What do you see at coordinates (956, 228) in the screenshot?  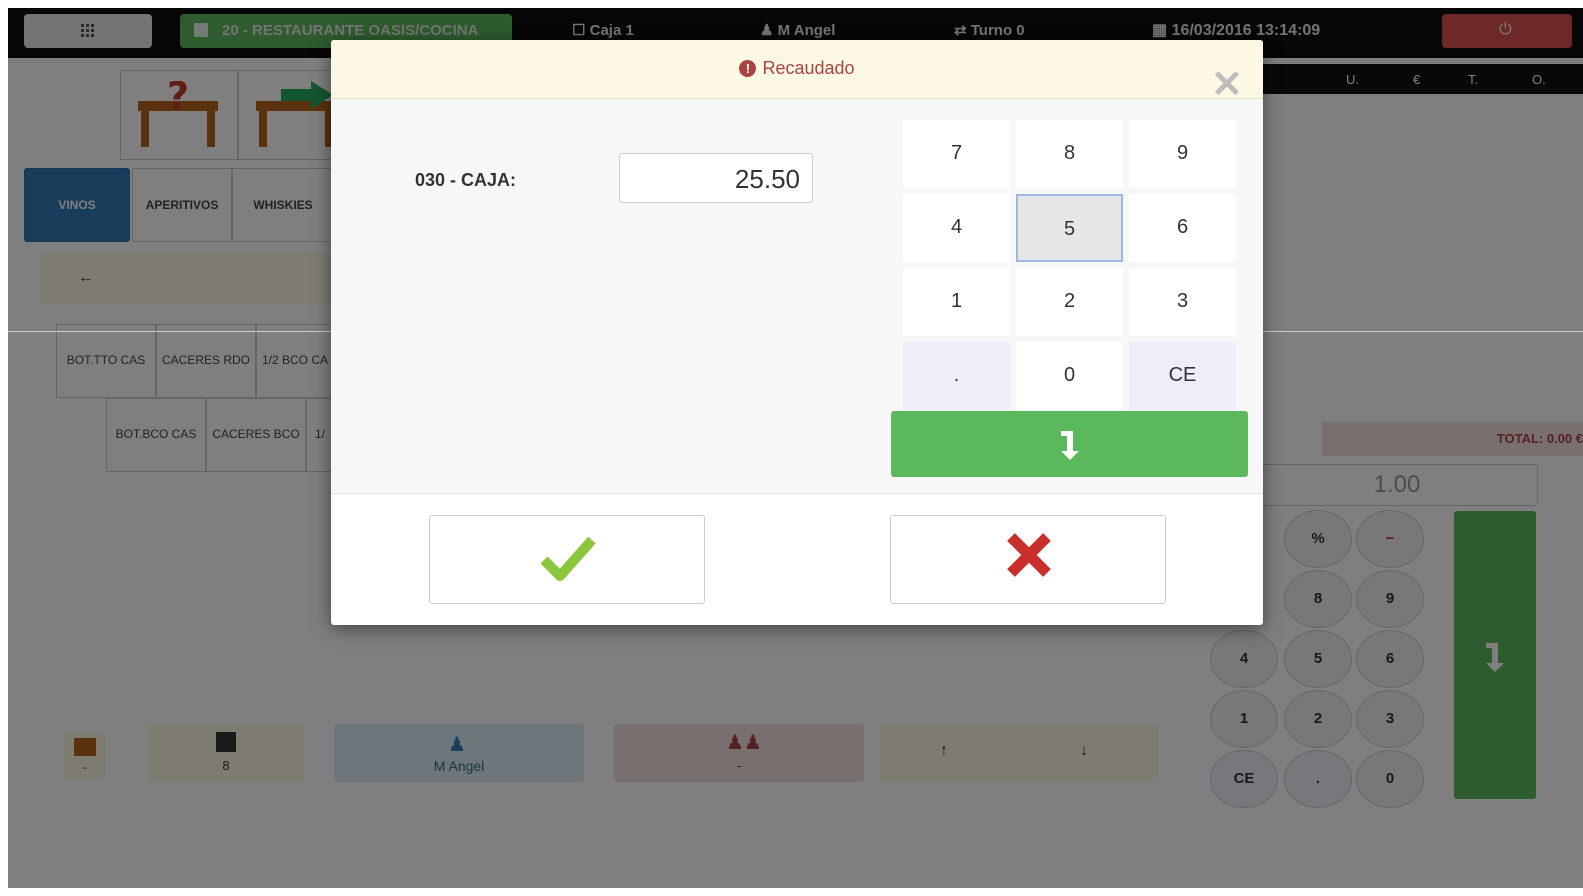 I see `key-4: 4` at bounding box center [956, 228].